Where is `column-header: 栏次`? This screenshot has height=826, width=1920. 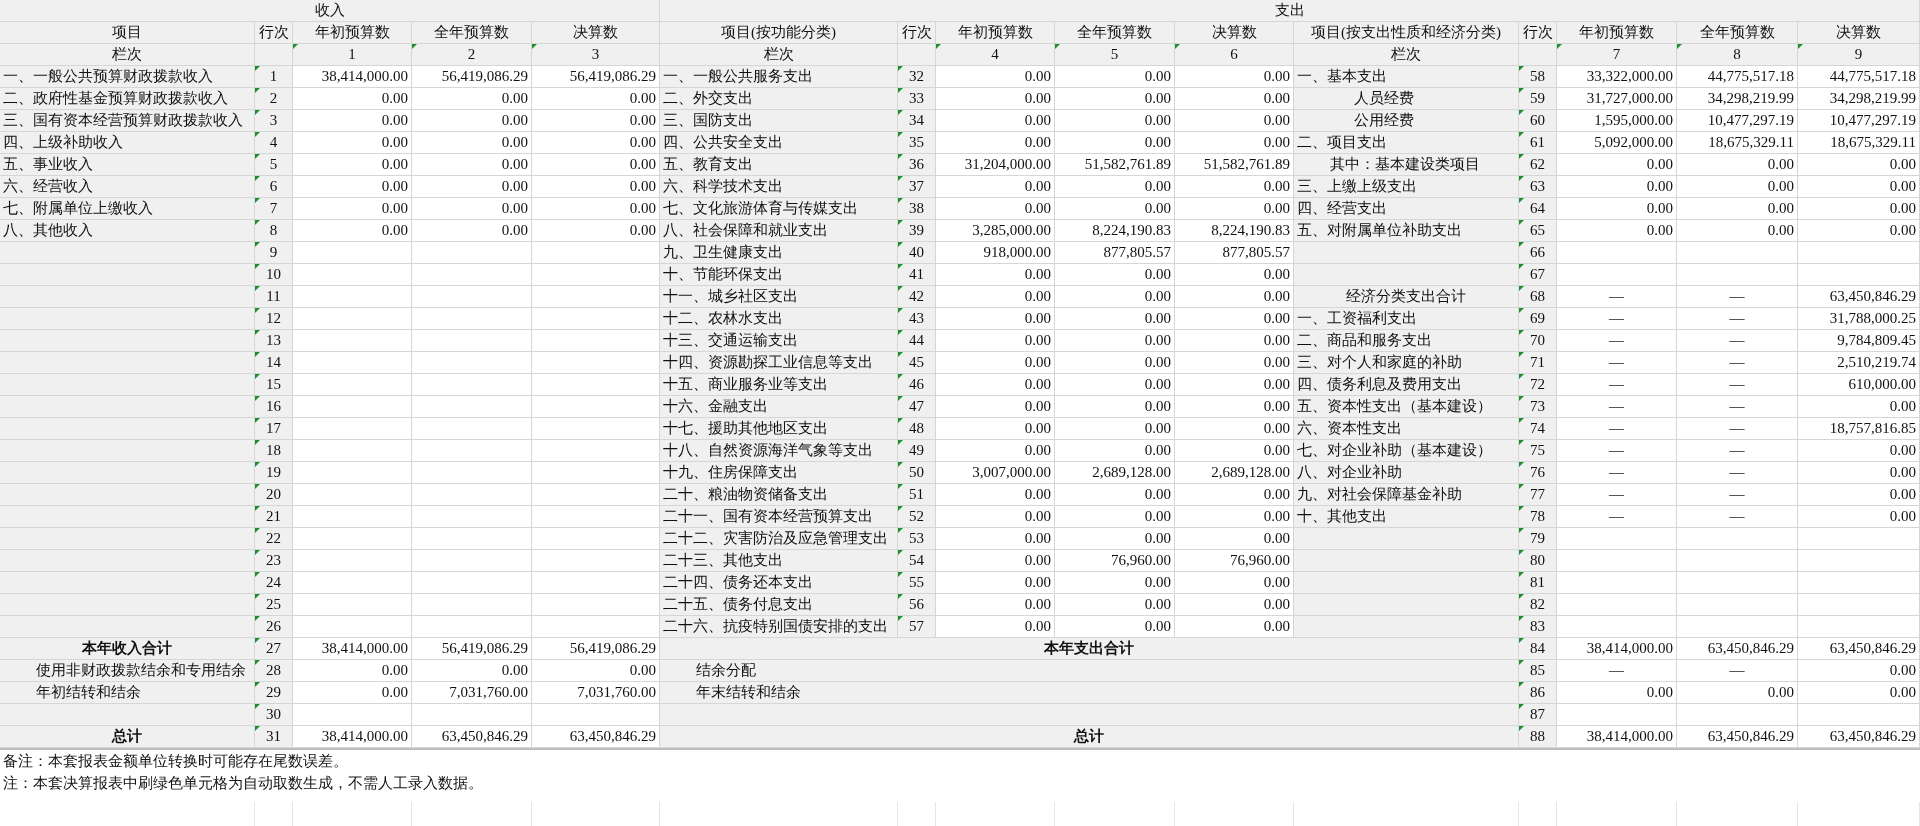
column-header: 栏次 is located at coordinates (779, 55).